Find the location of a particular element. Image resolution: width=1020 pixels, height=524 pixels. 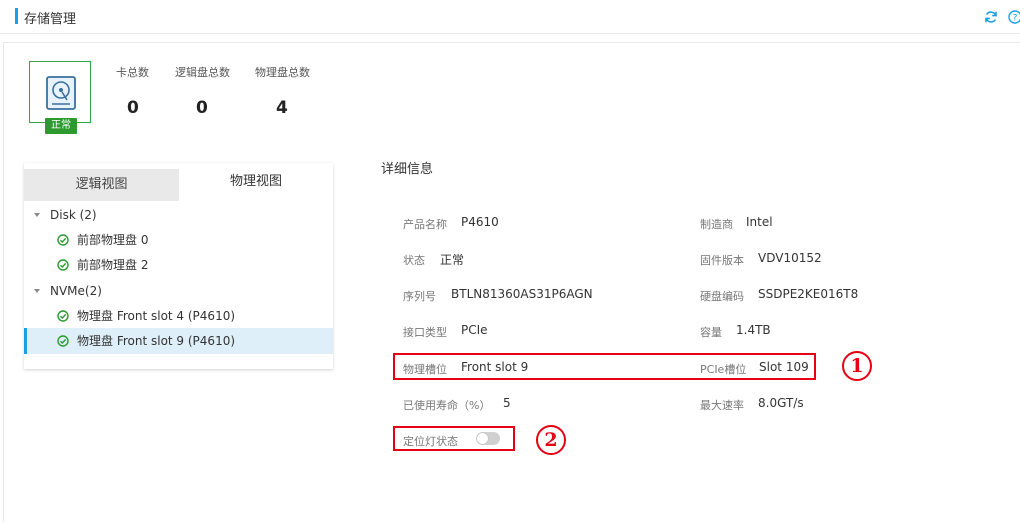

annotation-marker-2: 2 is located at coordinates (551, 440).